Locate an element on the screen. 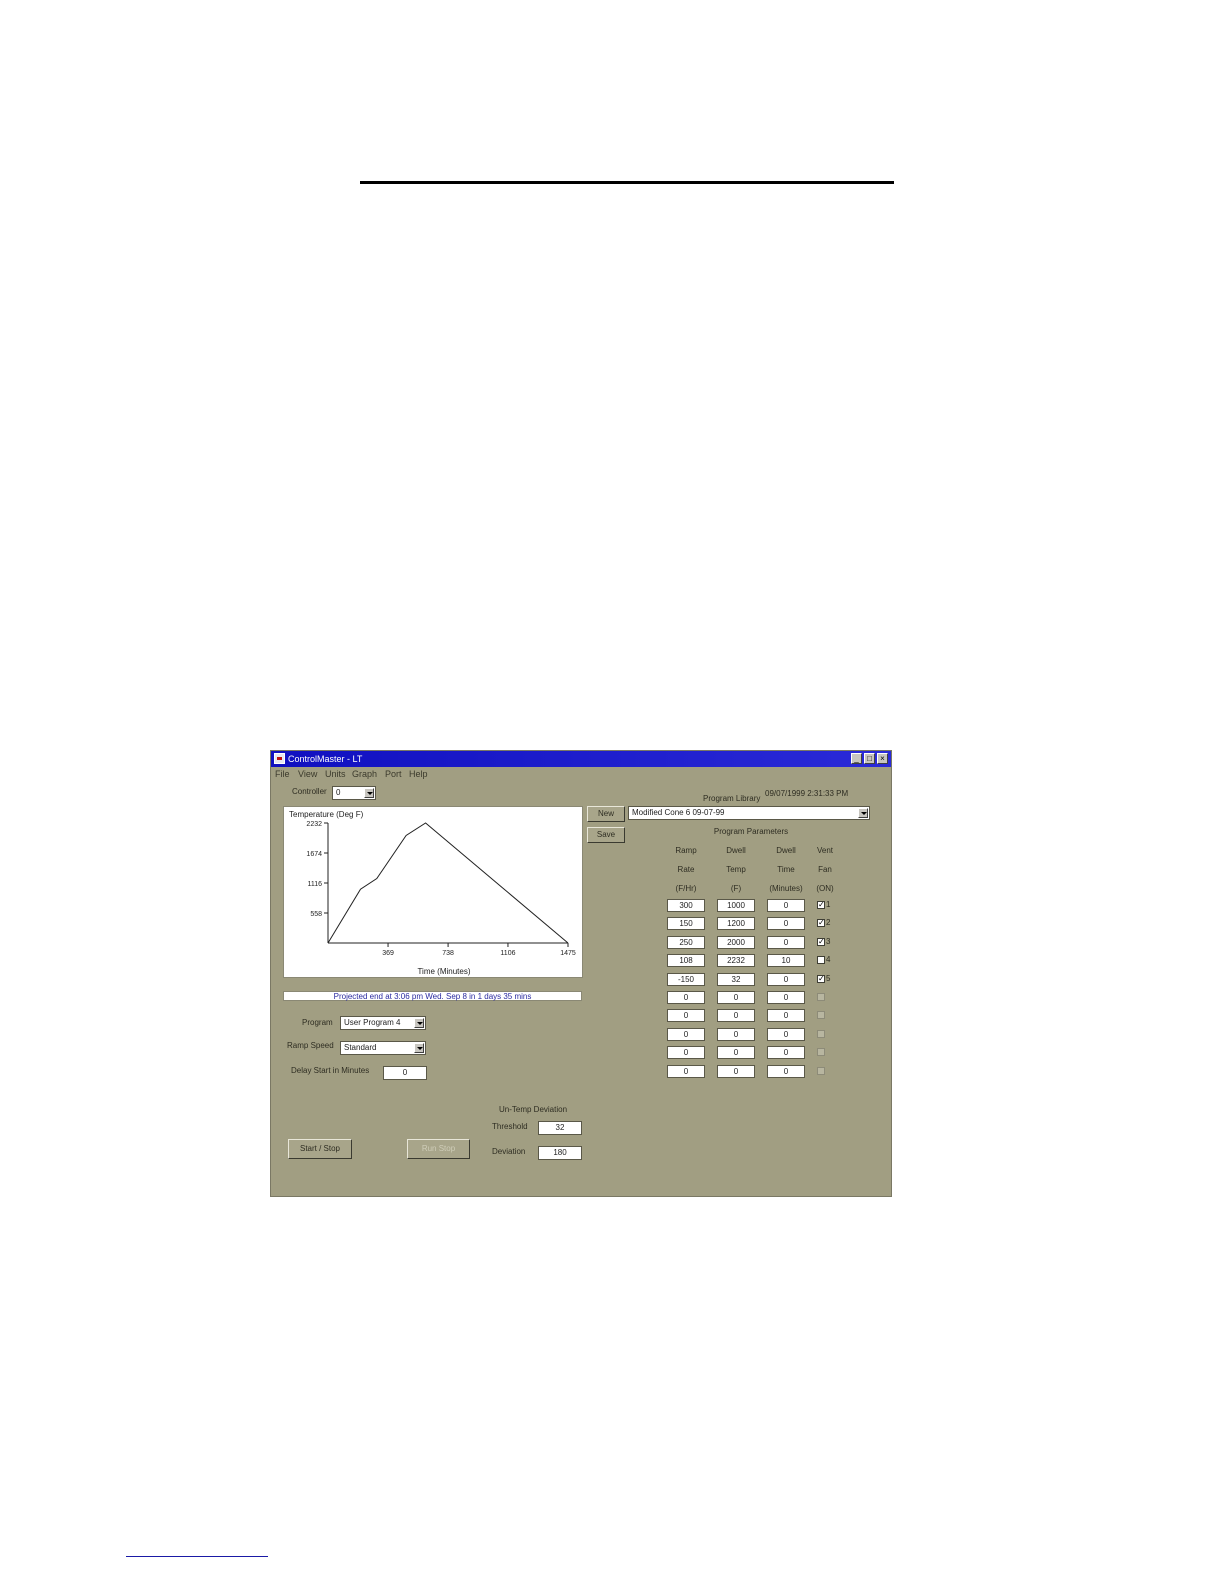 Image resolution: width=1224 pixels, height=1584 pixels. col-header-ramp-3: (F/Hr) is located at coordinates (686, 888).